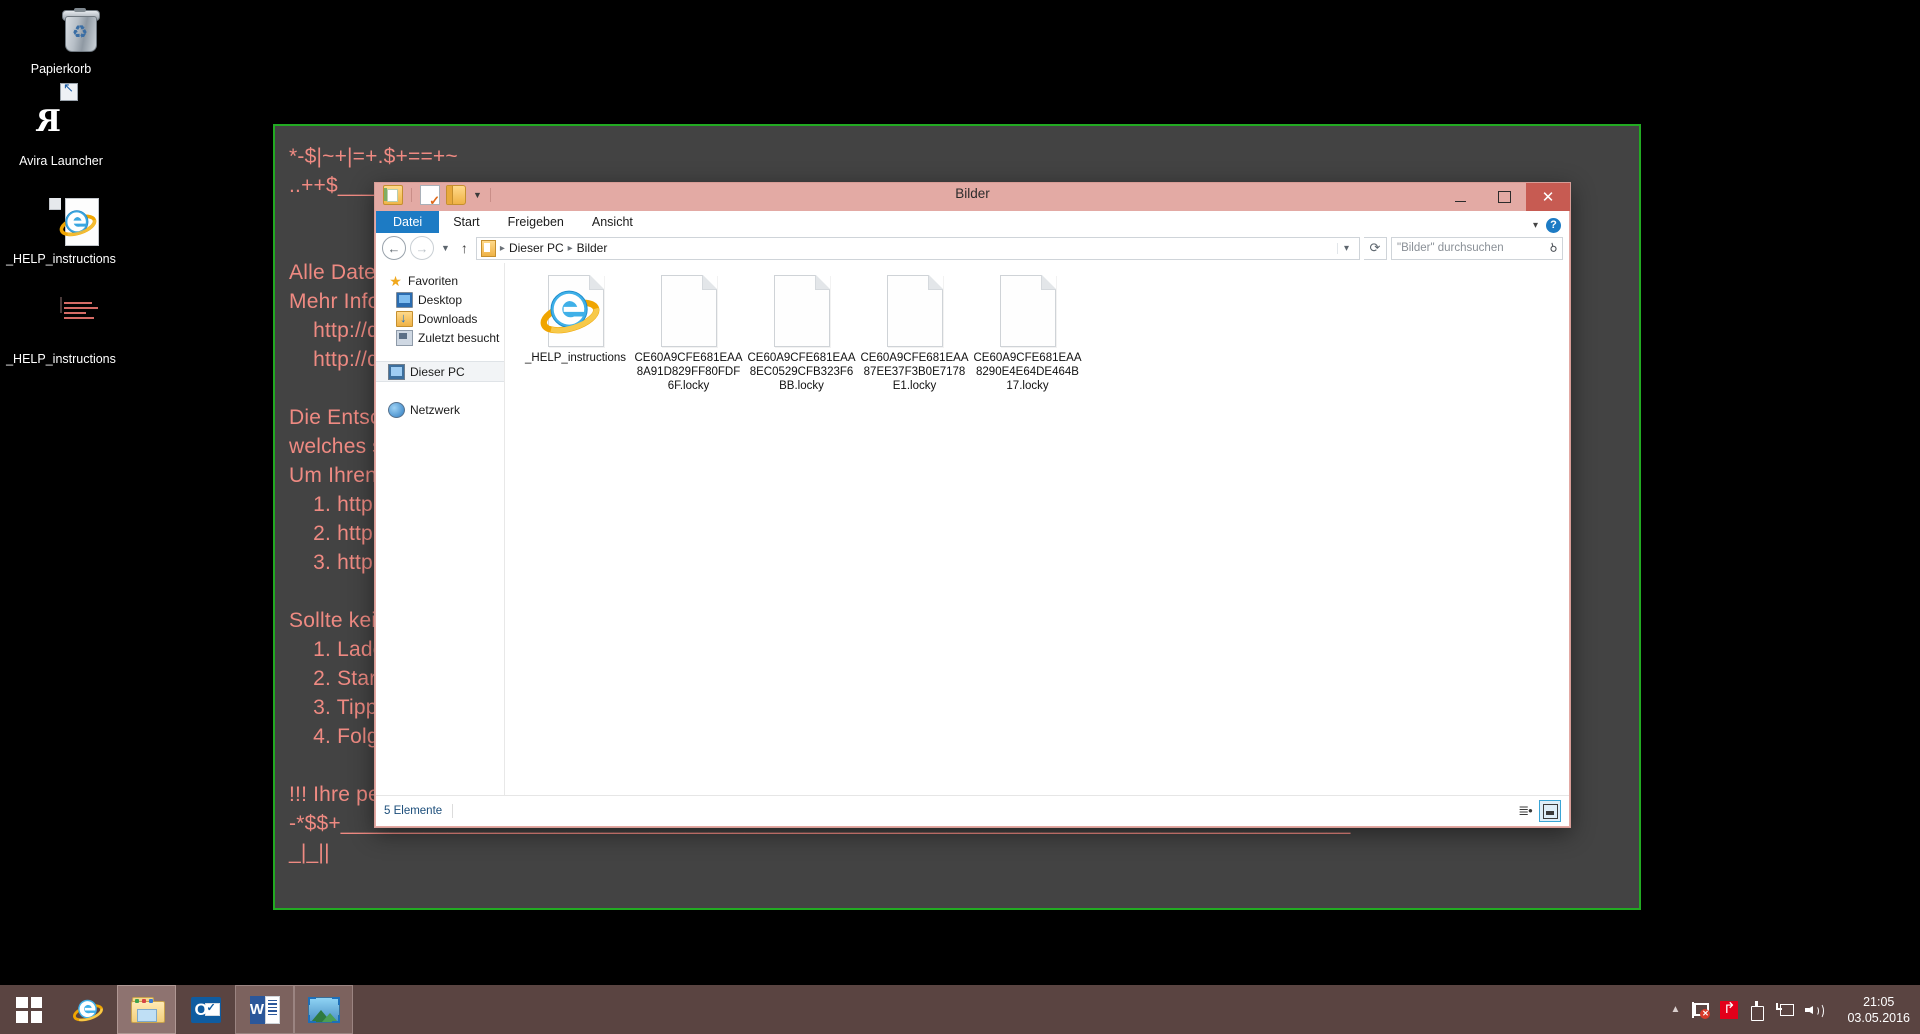 This screenshot has height=1034, width=1920. I want to click on sidebar-item-label: Downloads, so click(448, 318).